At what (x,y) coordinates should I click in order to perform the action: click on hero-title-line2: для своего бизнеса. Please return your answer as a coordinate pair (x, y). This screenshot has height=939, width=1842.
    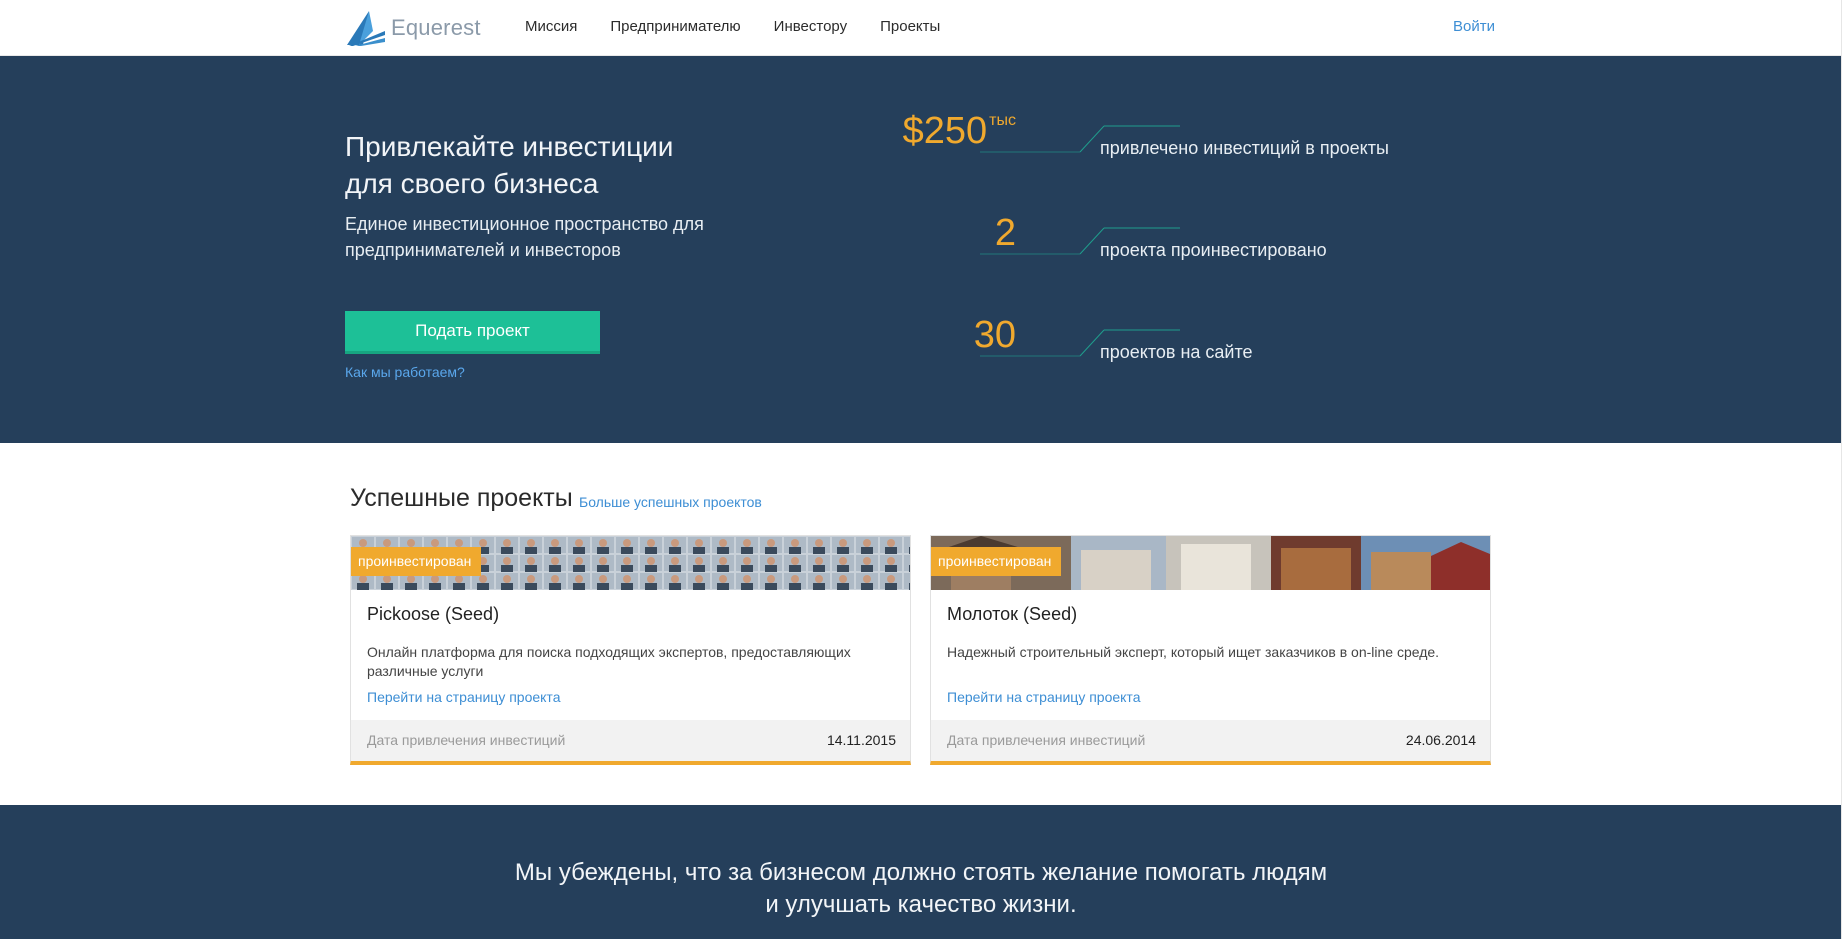
    Looking at the image, I should click on (472, 183).